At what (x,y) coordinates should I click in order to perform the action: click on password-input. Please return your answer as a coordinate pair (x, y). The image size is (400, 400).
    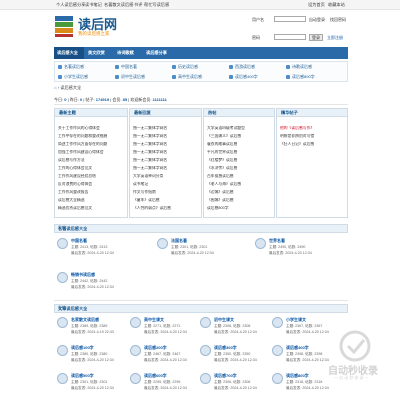
    Looking at the image, I should click on (290, 37).